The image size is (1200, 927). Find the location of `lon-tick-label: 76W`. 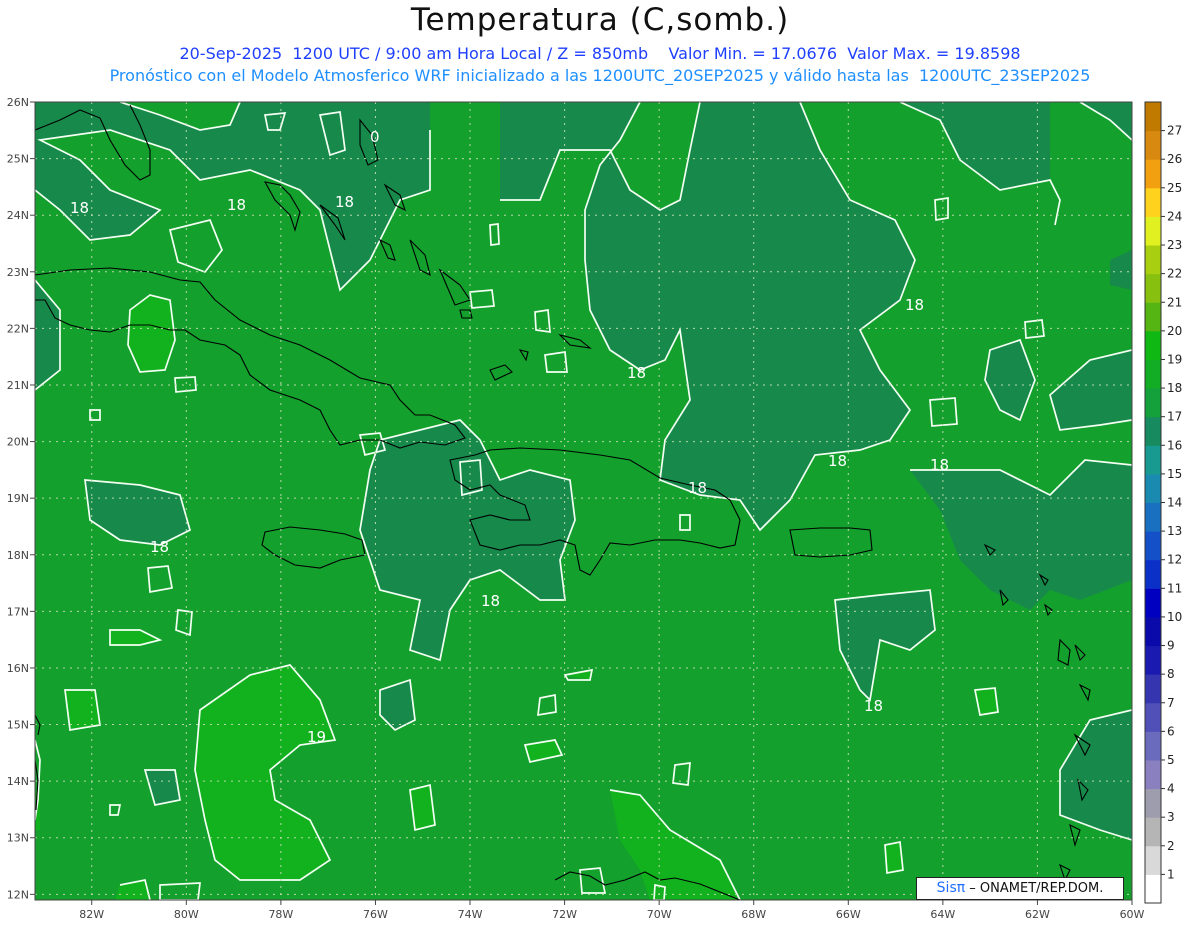

lon-tick-label: 76W is located at coordinates (375, 914).